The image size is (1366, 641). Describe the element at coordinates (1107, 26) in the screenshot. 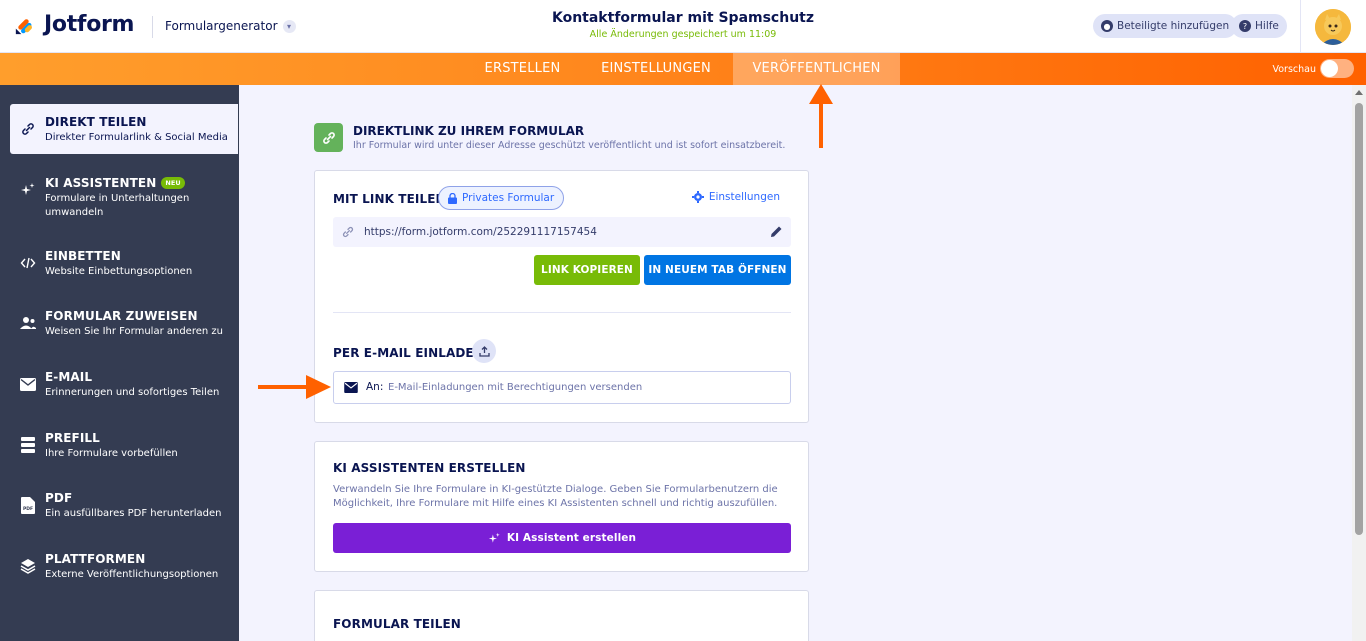

I see `user-icon: ●` at that location.